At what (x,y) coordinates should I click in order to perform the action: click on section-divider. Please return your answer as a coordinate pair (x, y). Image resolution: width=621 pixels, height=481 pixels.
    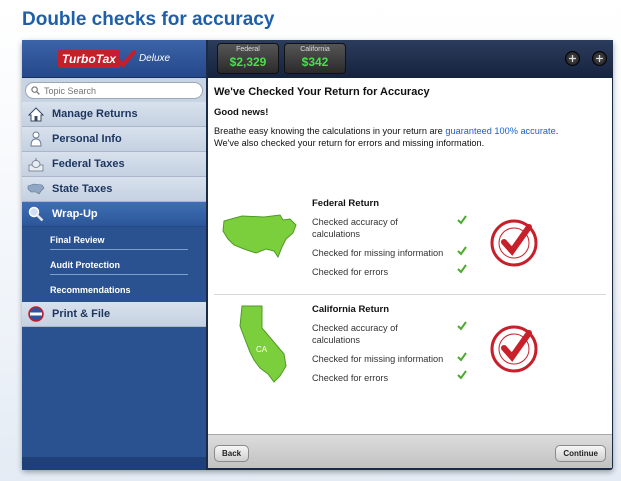
    Looking at the image, I should click on (410, 294).